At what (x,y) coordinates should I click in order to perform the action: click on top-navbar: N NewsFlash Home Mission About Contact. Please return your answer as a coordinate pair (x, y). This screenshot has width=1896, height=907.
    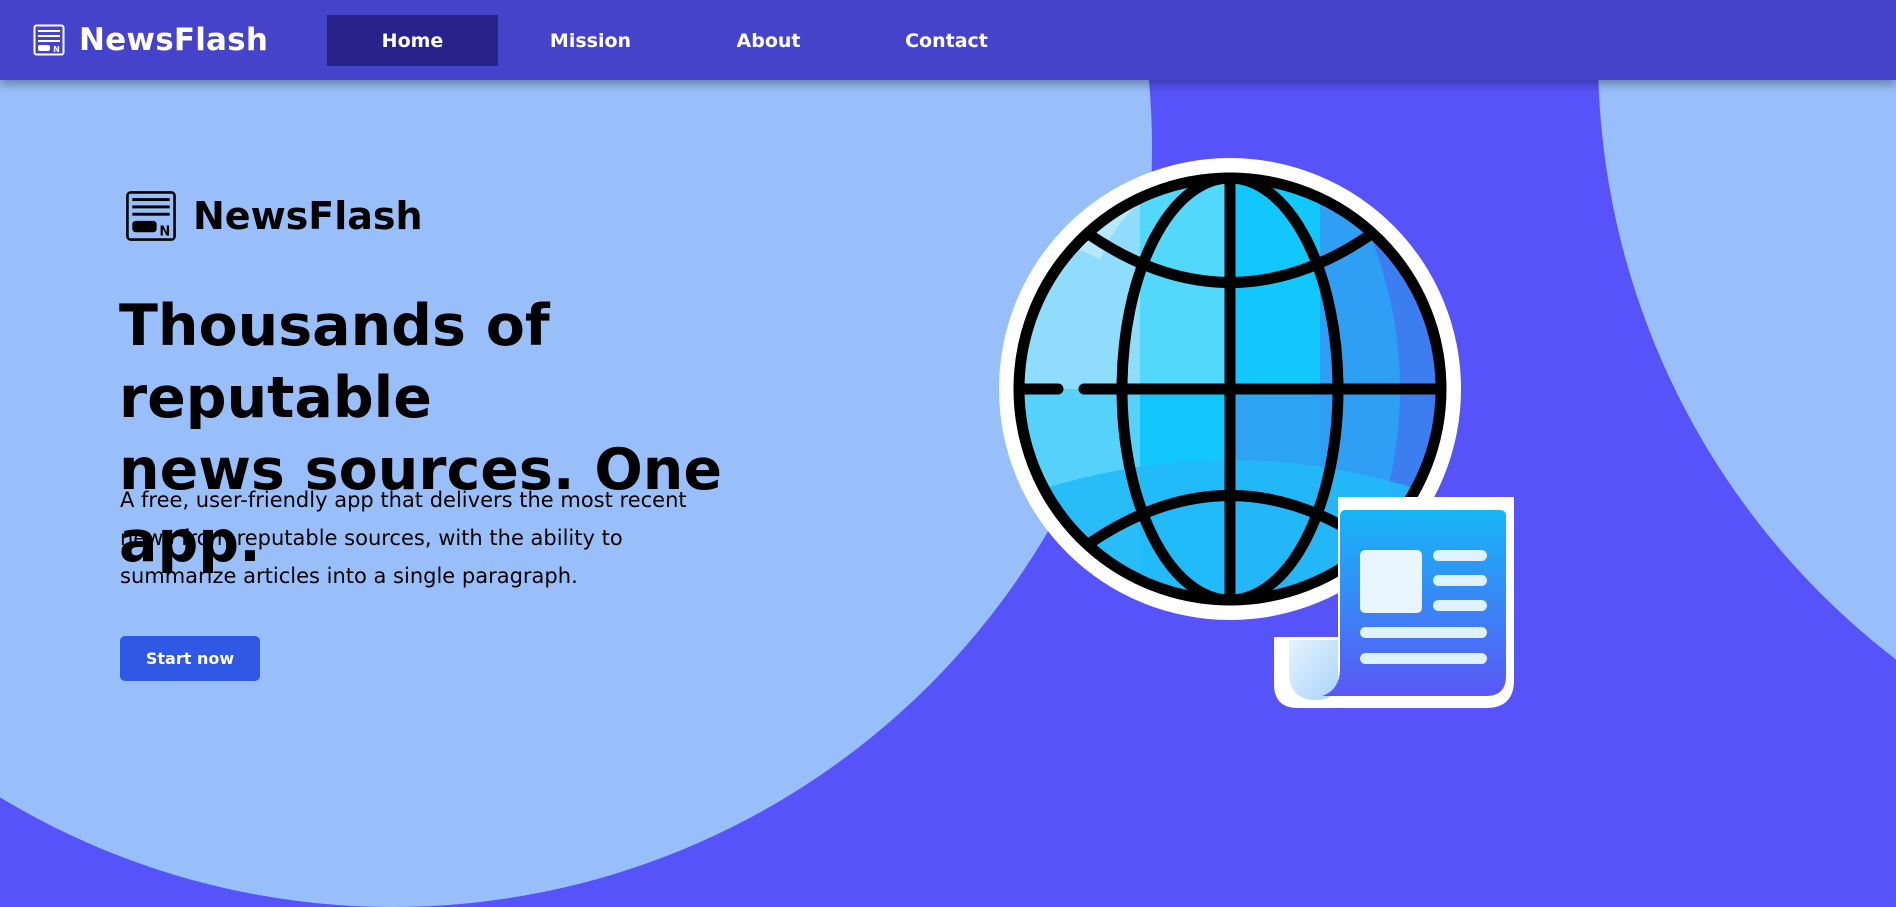
    Looking at the image, I should click on (948, 40).